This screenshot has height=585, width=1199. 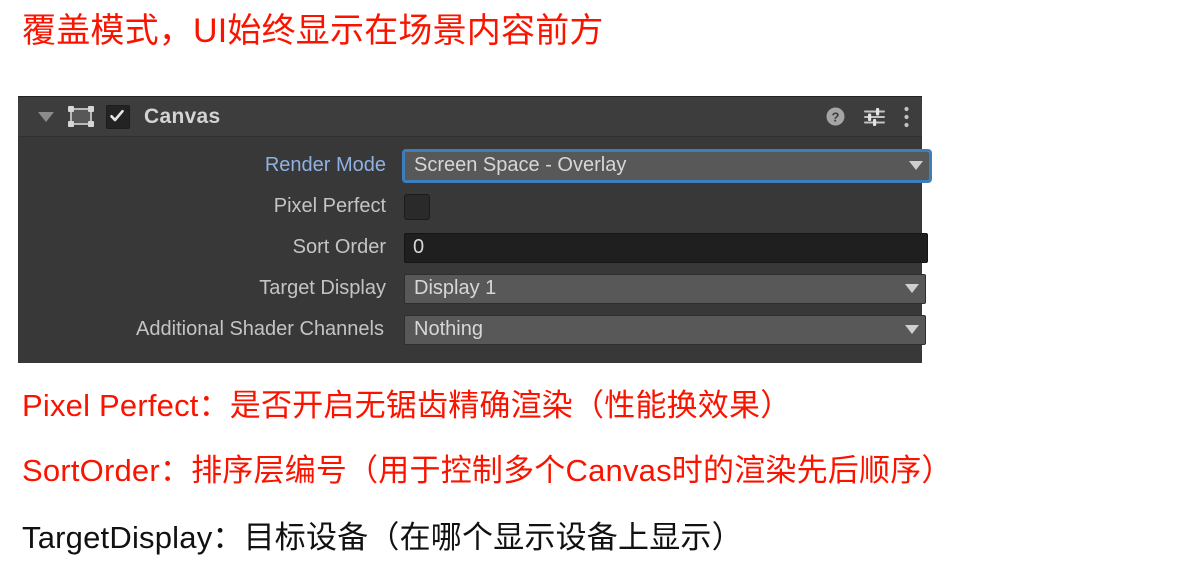 What do you see at coordinates (407, 405) in the screenshot?
I see `annotation-pixel-perfect: Pixel Perfect：是否开启无锯齿精确渲染（性能换效果）` at bounding box center [407, 405].